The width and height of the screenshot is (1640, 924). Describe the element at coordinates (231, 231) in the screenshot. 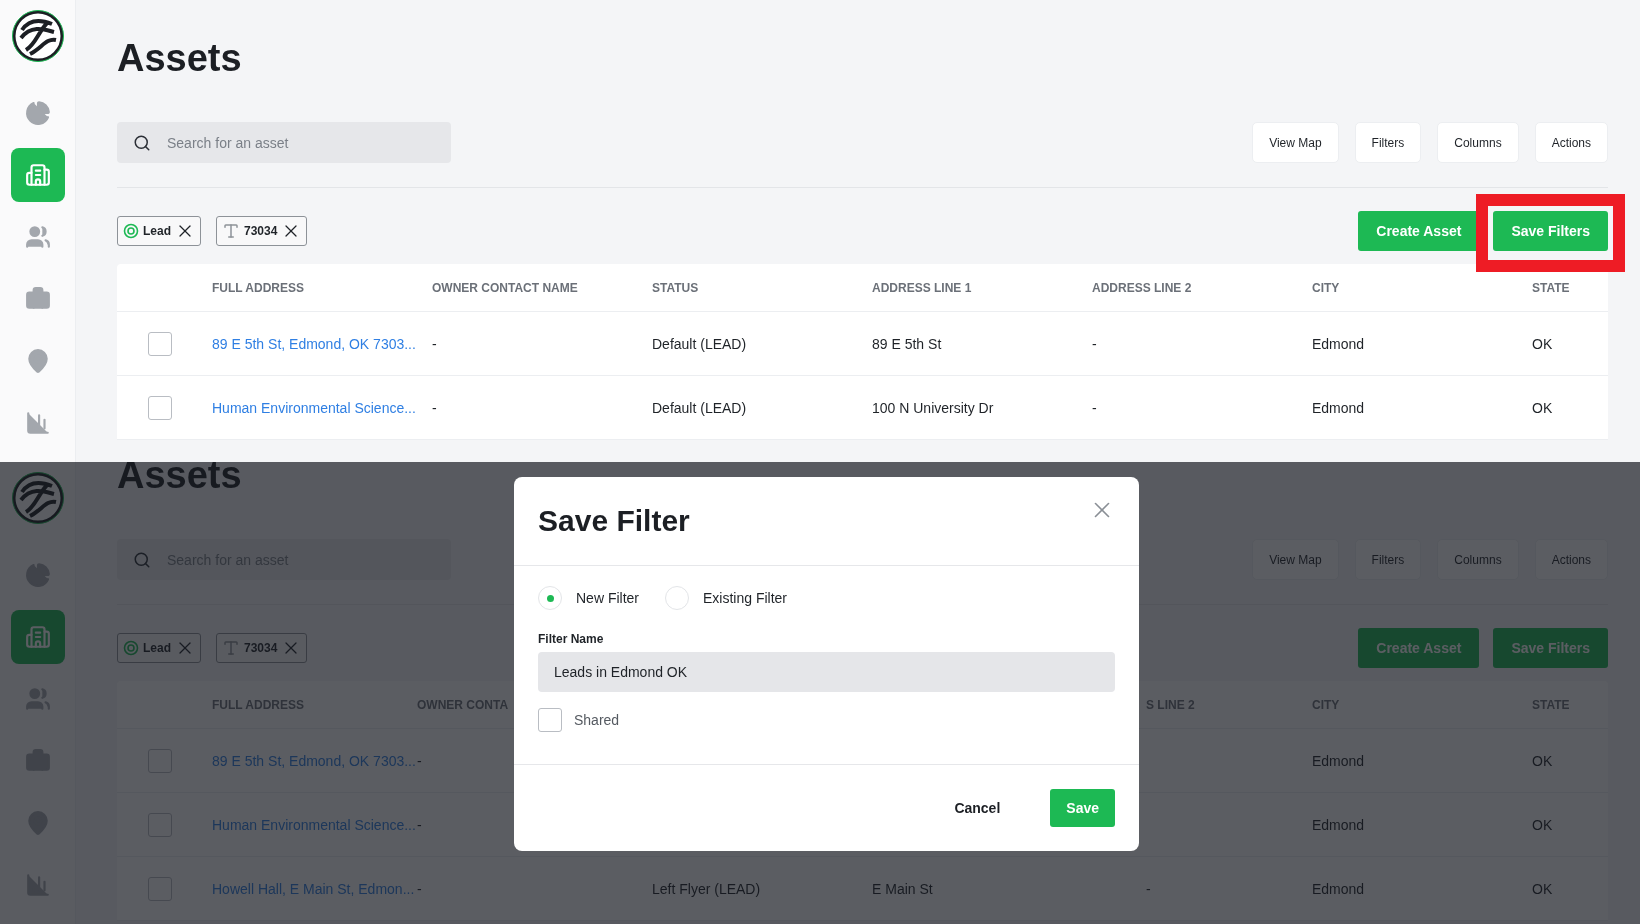

I see `text-type-icon` at that location.